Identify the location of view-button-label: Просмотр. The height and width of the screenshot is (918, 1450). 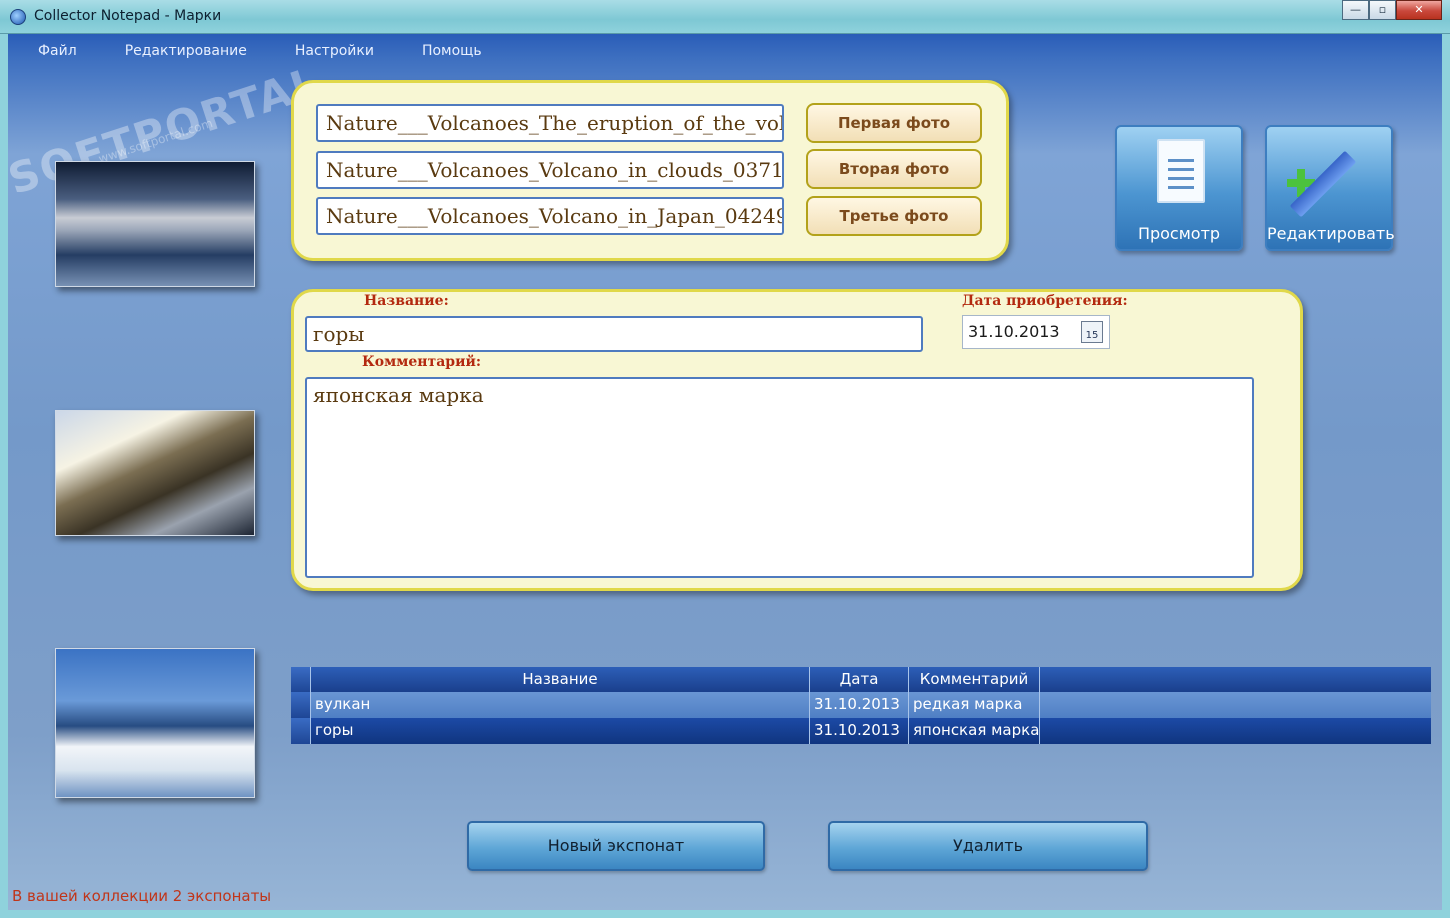
(1179, 233).